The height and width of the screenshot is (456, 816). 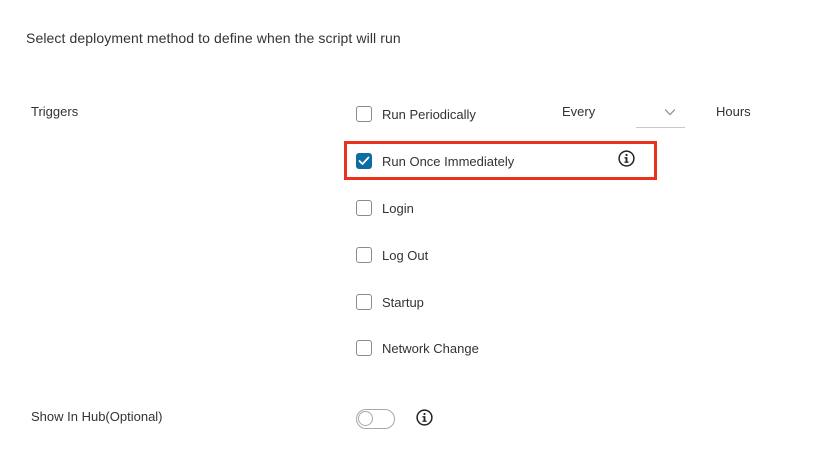 I want to click on login-label: Login, so click(x=398, y=208).